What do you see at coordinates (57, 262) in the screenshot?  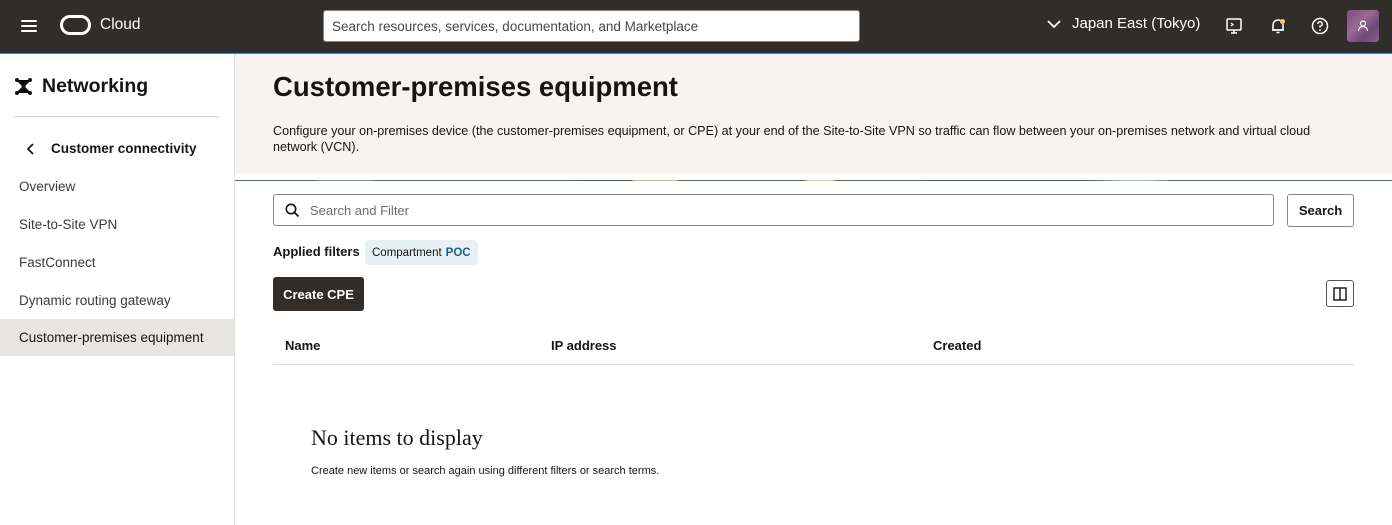 I see `sidebar-item-label: FastConnect` at bounding box center [57, 262].